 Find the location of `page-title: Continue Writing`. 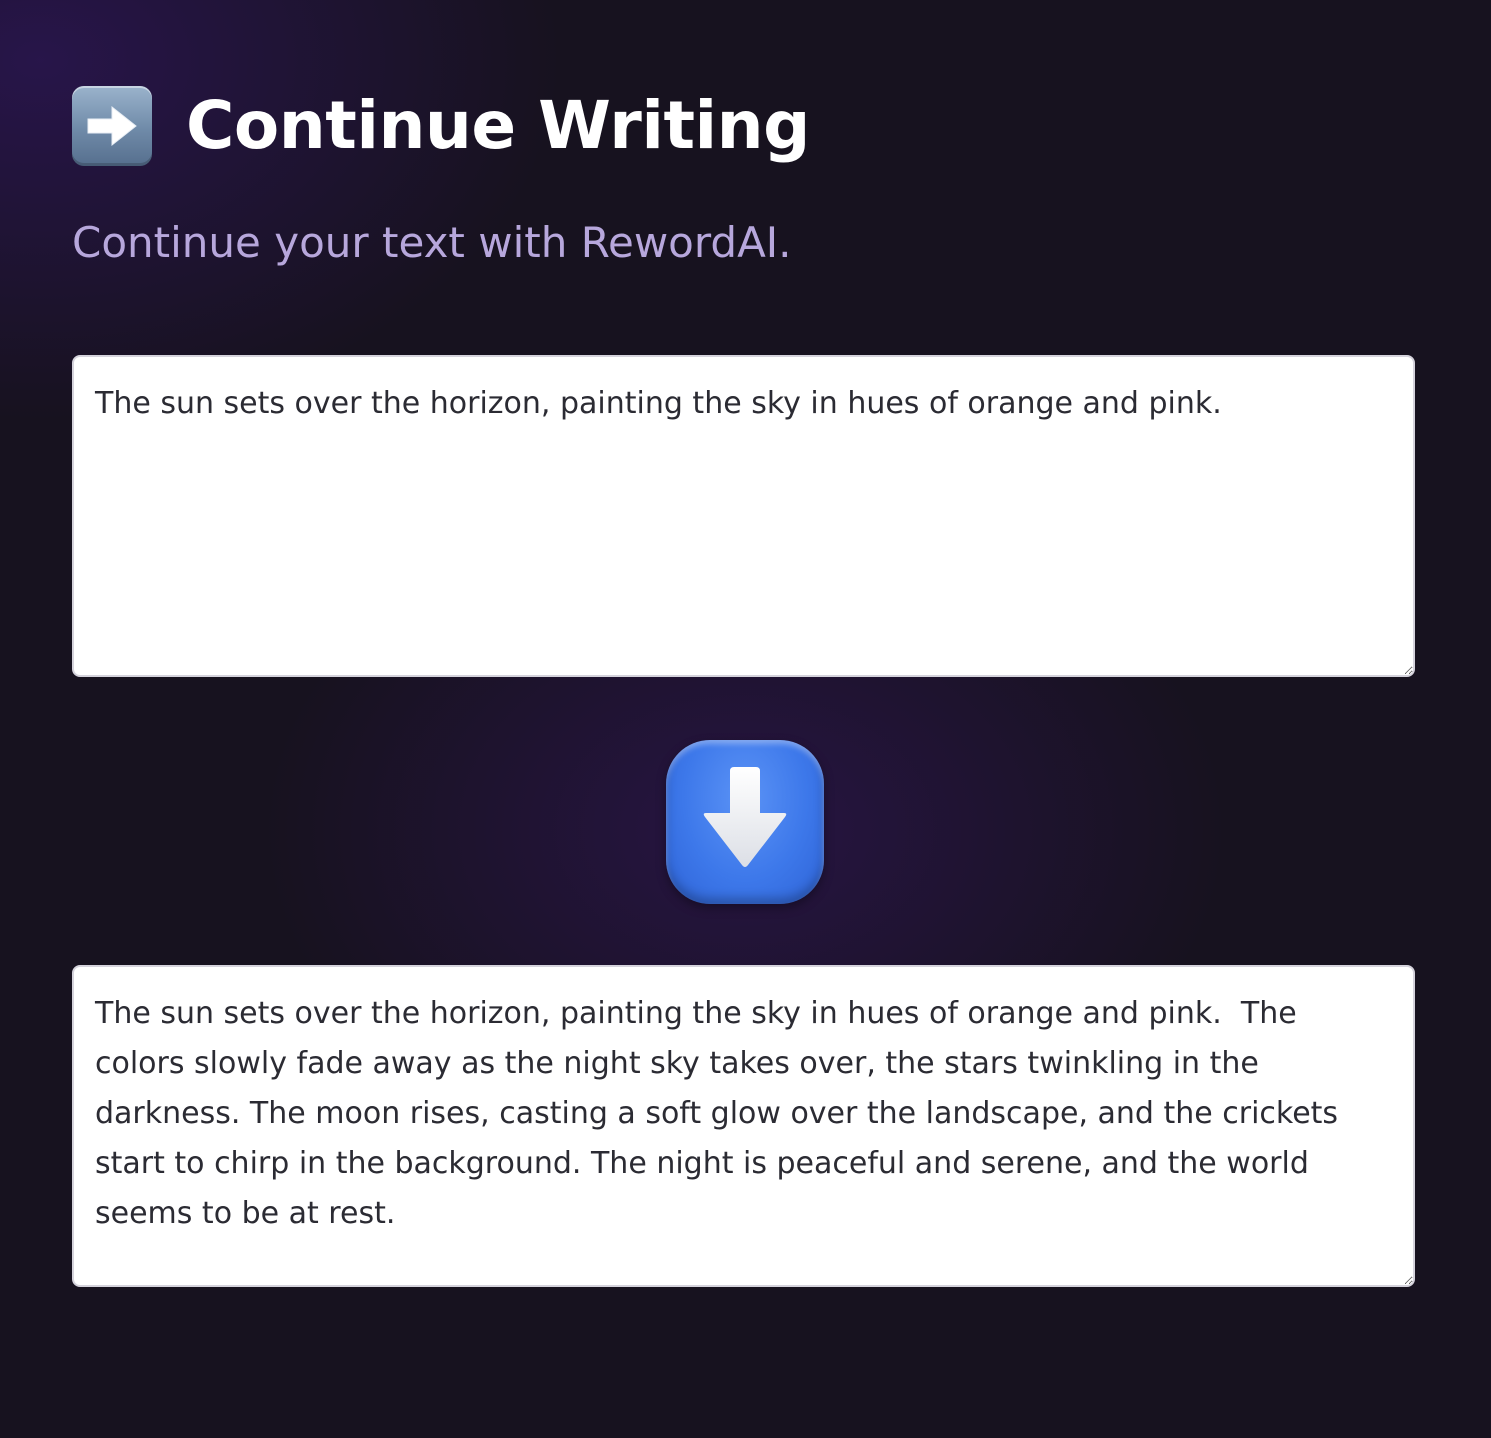

page-title: Continue Writing is located at coordinates (498, 125).